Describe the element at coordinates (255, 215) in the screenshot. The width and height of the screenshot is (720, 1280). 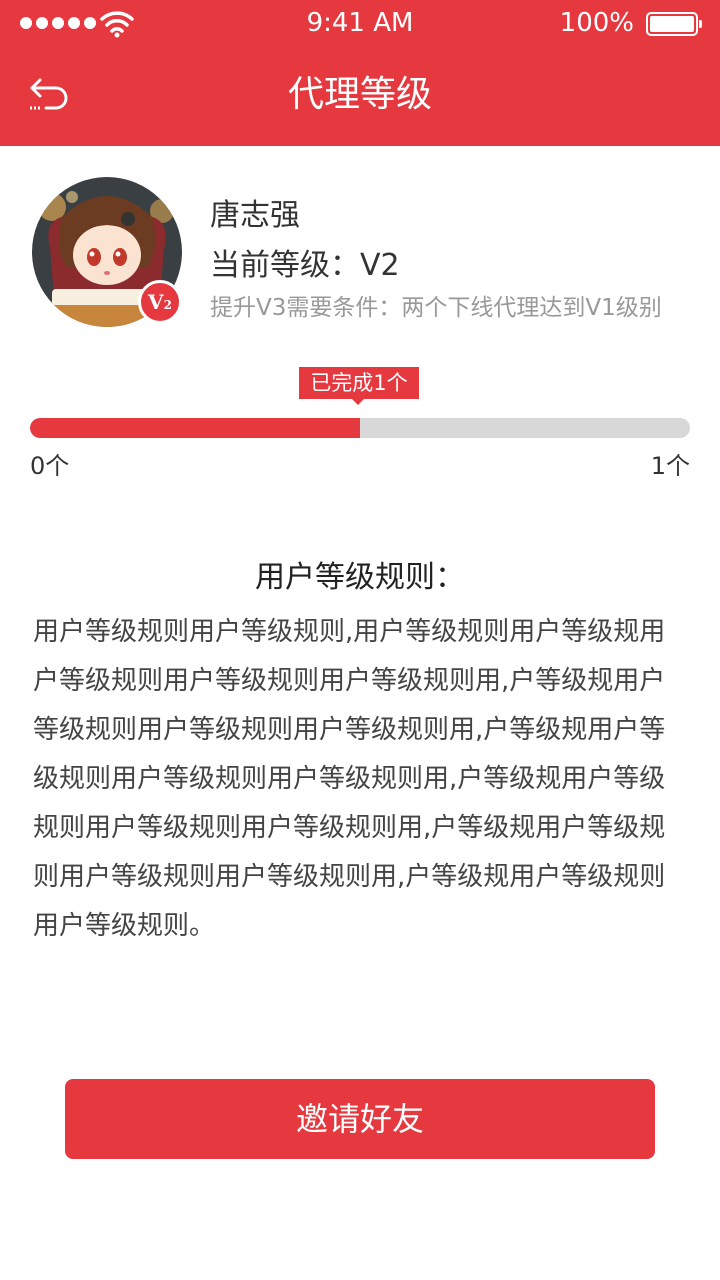
I see `user-name: 唐志强` at that location.